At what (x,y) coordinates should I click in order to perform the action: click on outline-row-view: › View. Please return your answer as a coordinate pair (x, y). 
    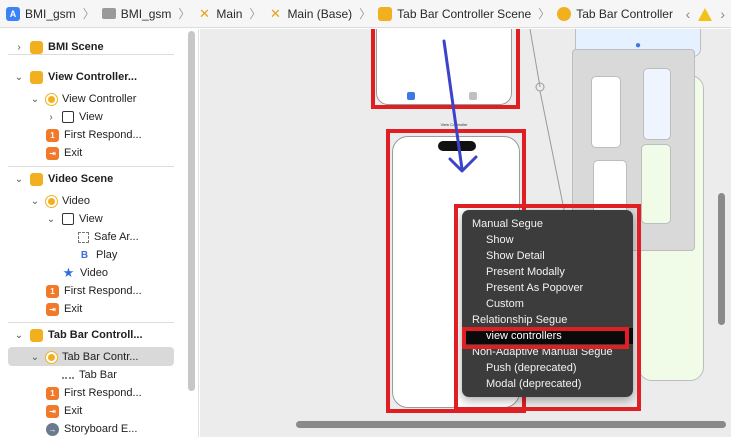
    Looking at the image, I should click on (74, 117).